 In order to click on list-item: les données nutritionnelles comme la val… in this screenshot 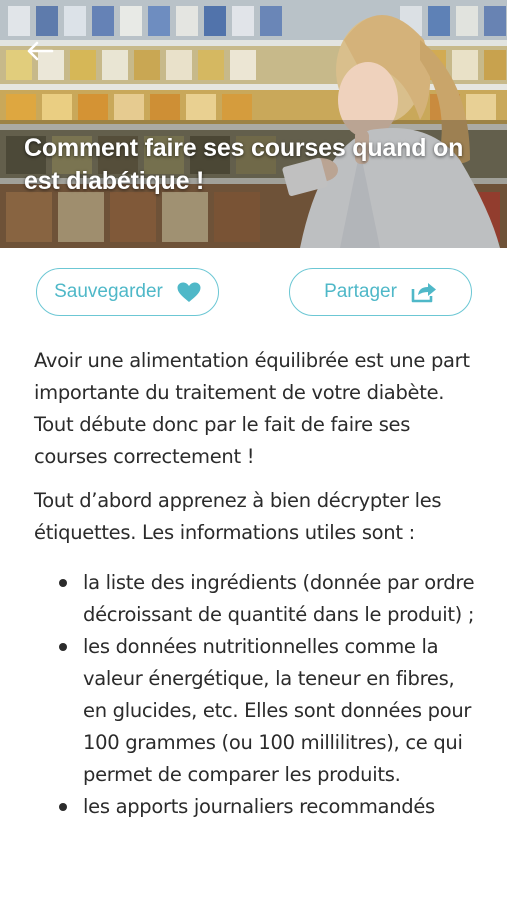, I will do `click(271, 711)`.